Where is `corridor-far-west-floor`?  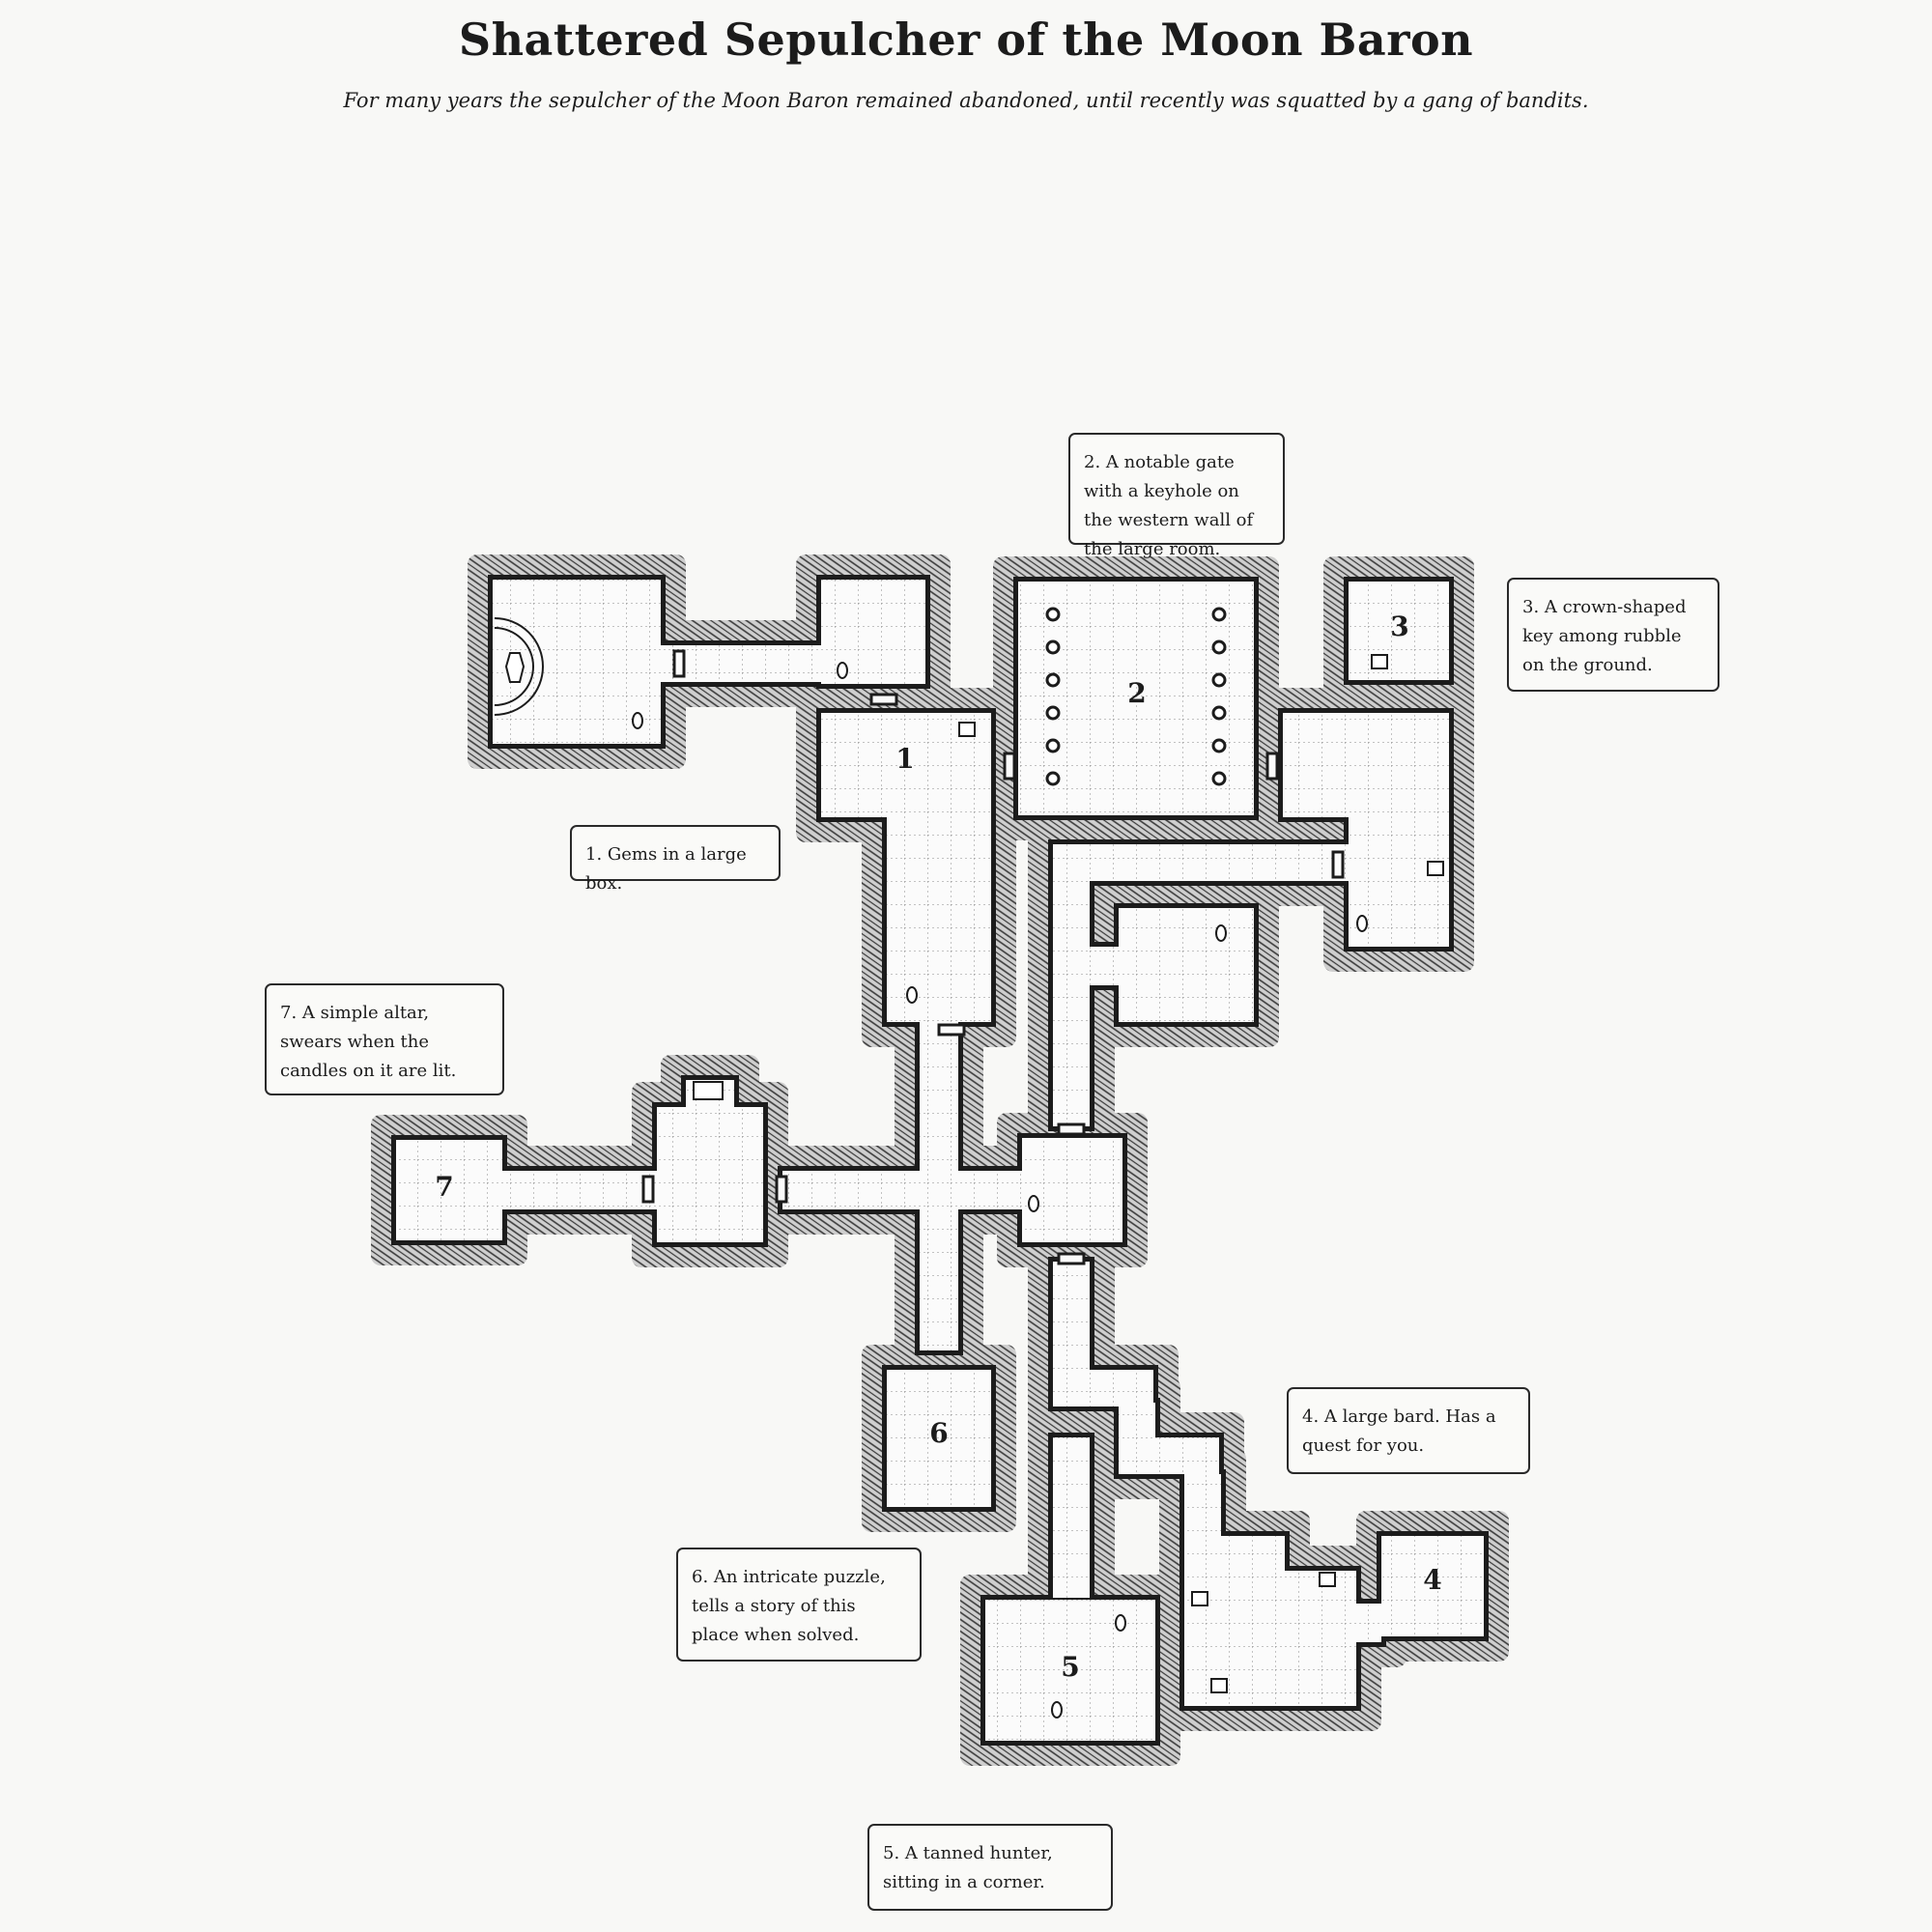
corridor-far-west-floor is located at coordinates (579, 1190).